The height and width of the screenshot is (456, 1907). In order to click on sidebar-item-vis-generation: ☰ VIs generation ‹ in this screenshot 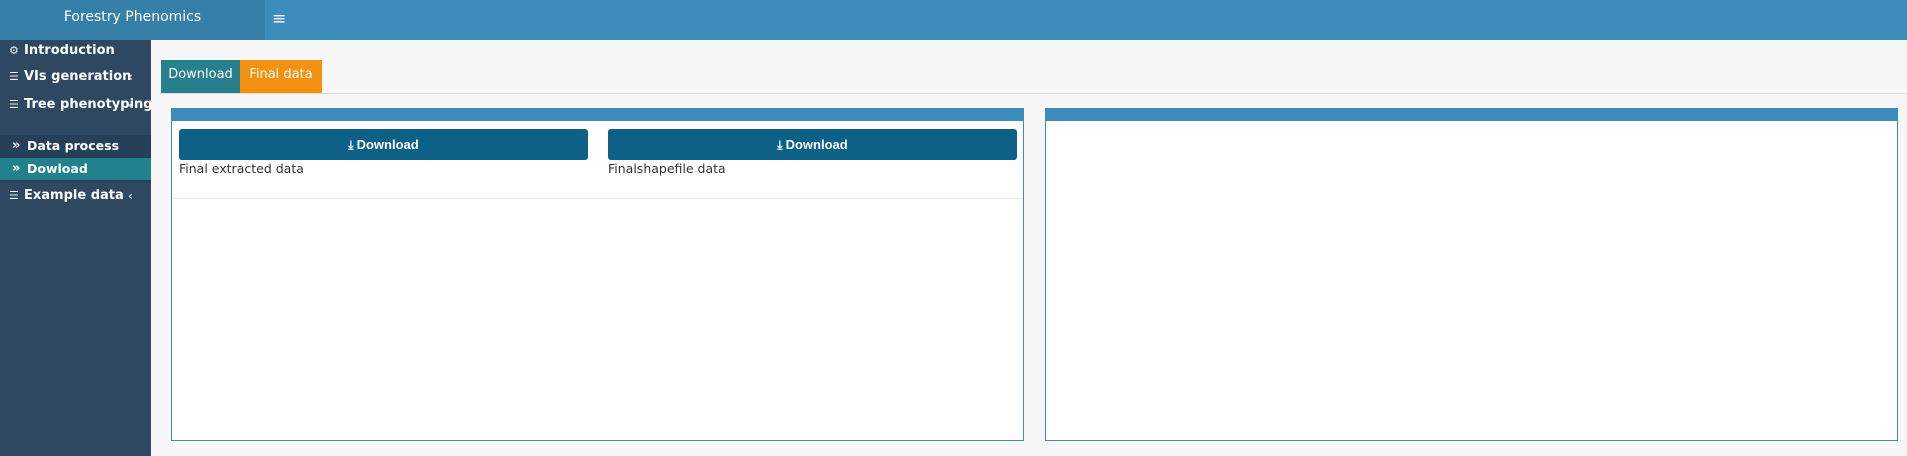, I will do `click(75, 77)`.